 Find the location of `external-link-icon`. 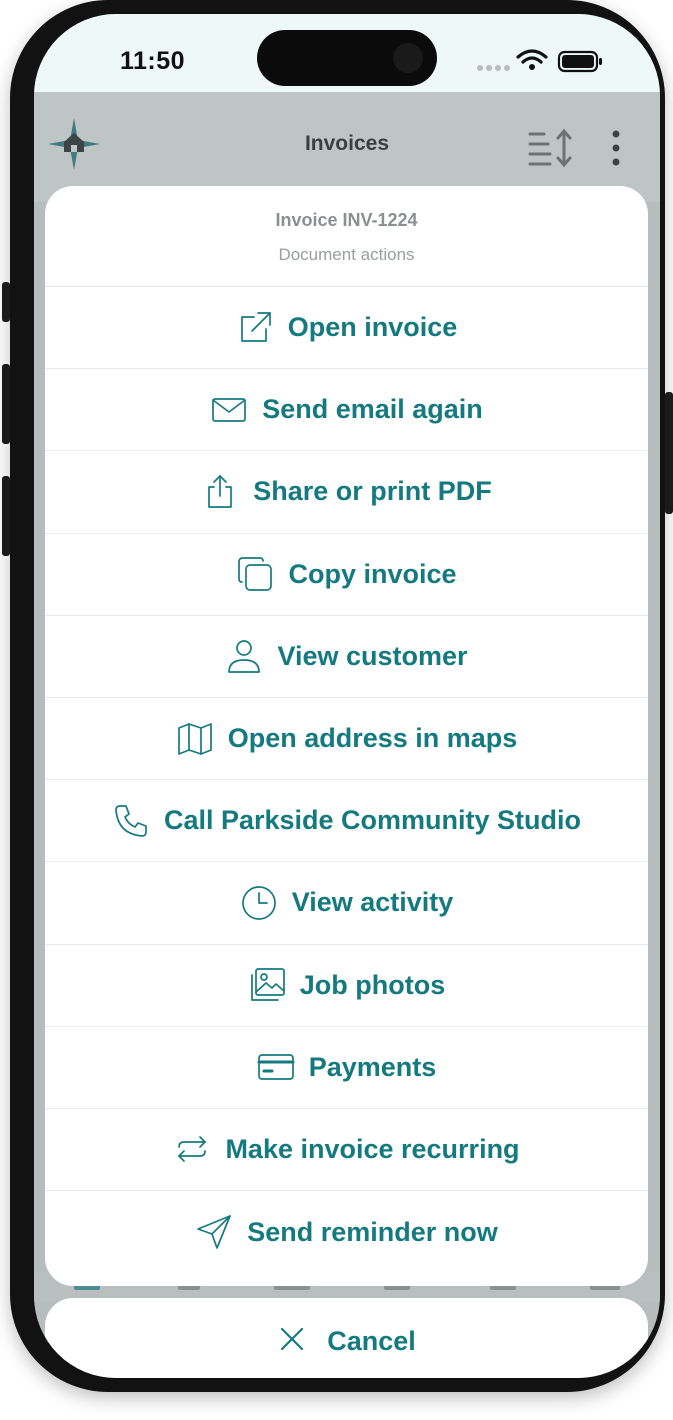

external-link-icon is located at coordinates (255, 328).